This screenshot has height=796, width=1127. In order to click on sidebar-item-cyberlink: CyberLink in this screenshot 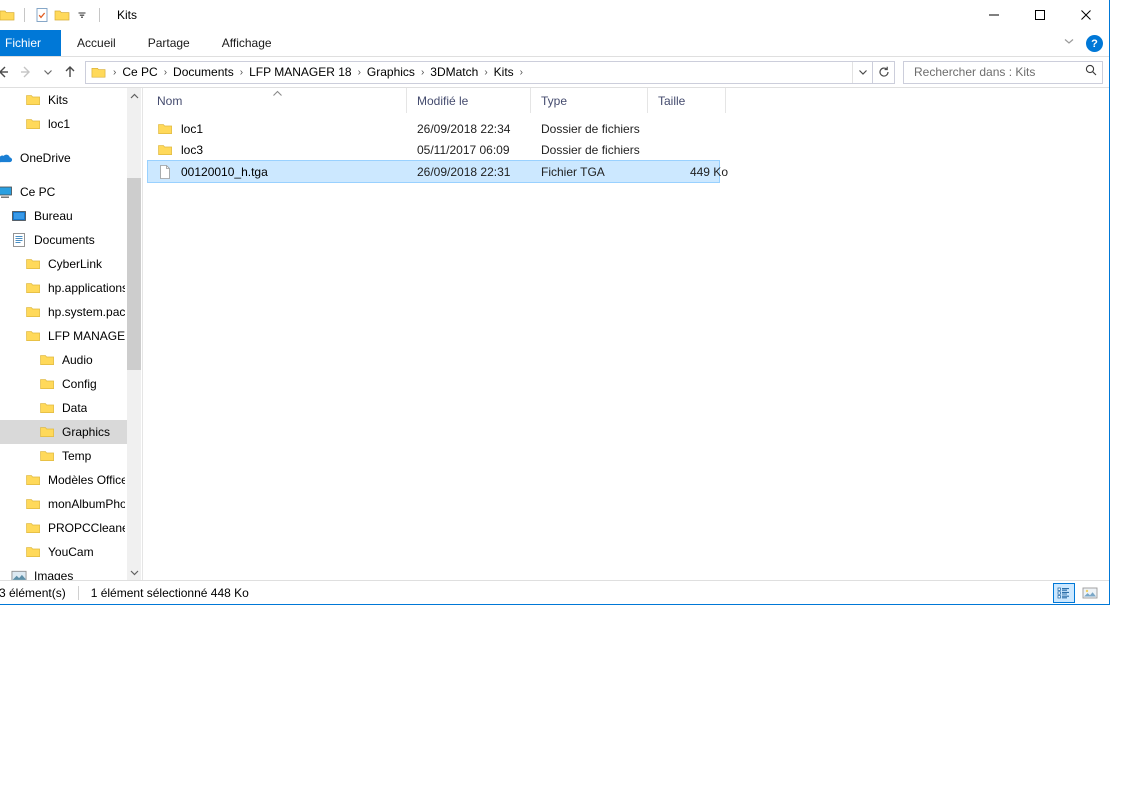, I will do `click(63, 264)`.